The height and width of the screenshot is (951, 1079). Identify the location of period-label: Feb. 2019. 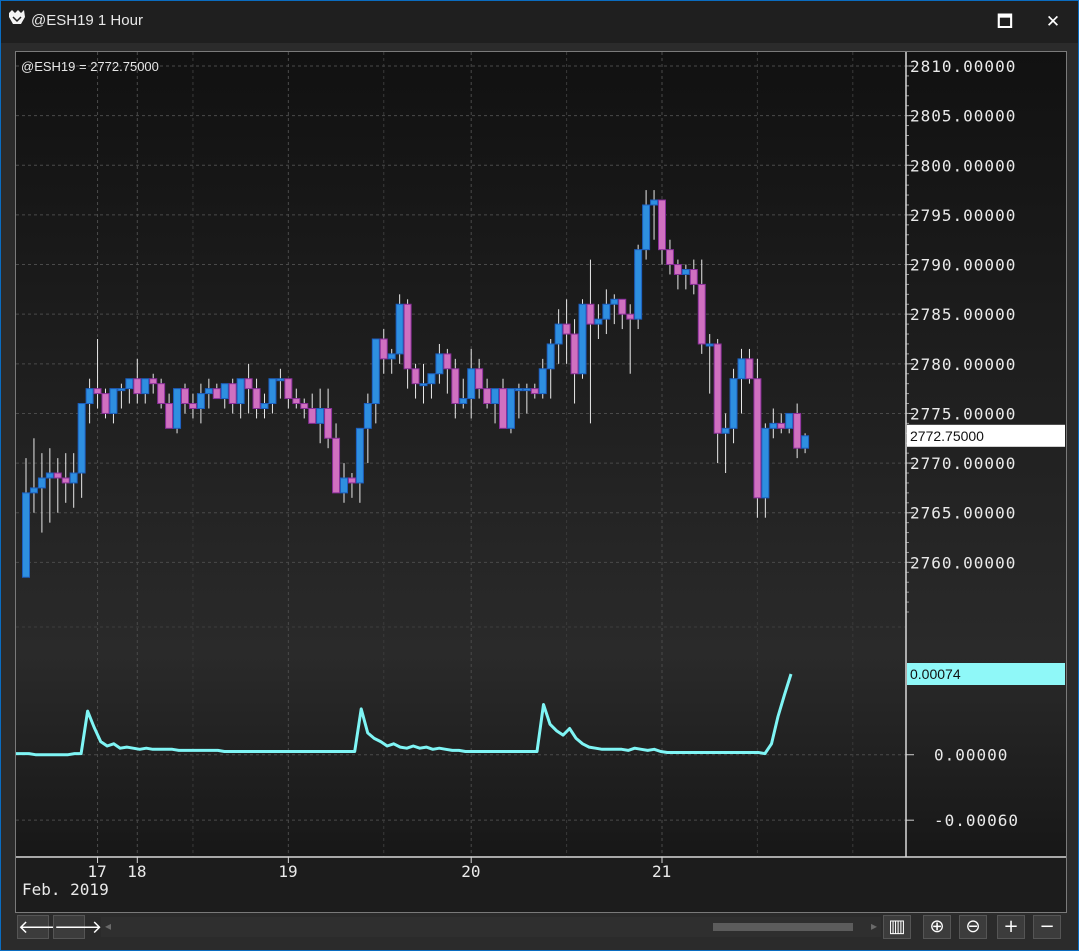
(65, 889).